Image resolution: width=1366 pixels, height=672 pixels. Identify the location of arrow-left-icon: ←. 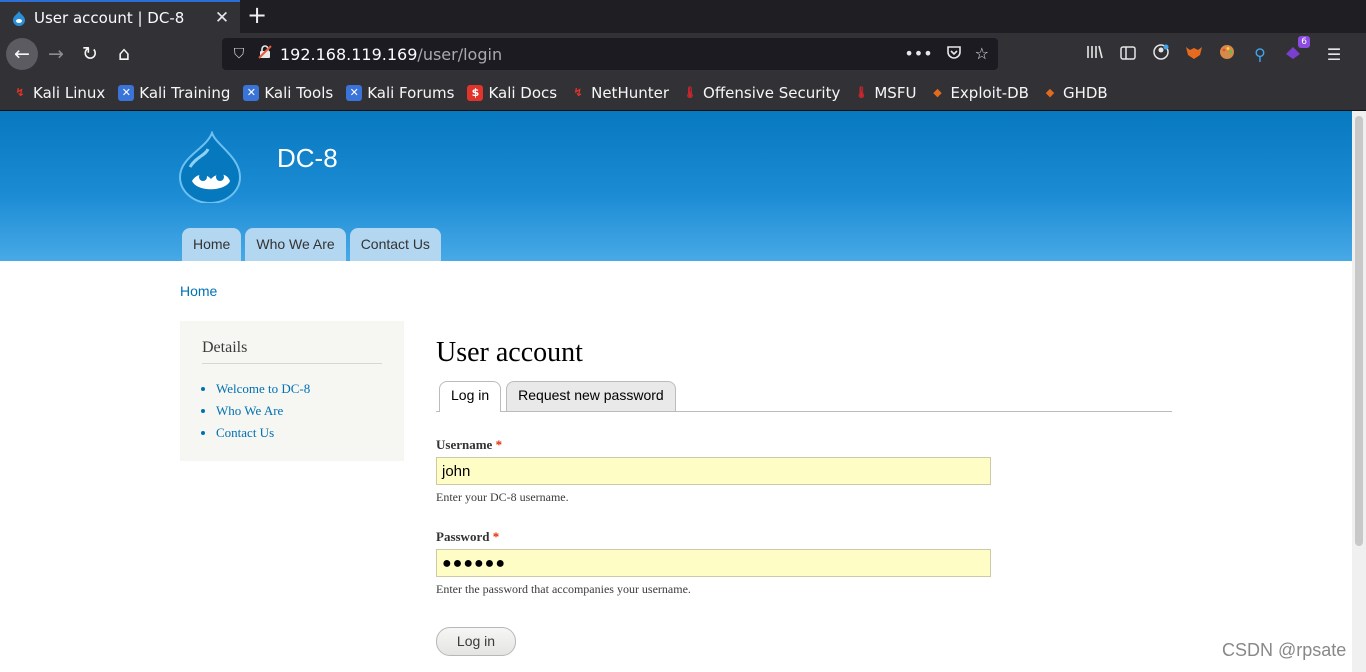
(22, 54).